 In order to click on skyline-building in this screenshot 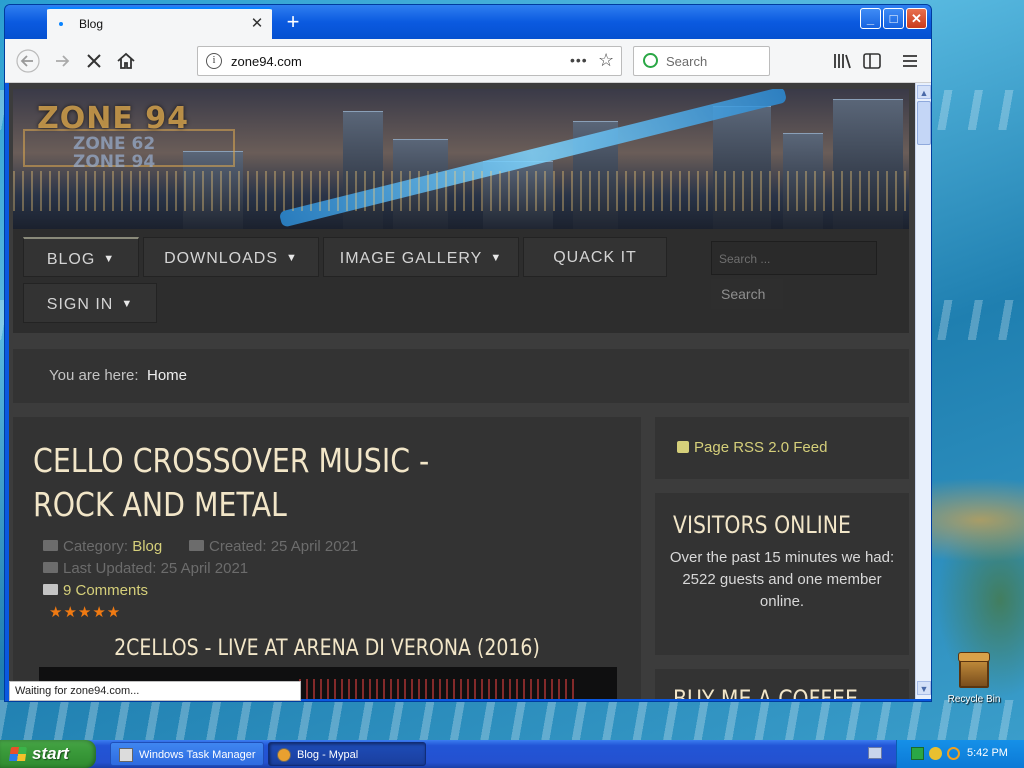, I will do `click(742, 168)`.